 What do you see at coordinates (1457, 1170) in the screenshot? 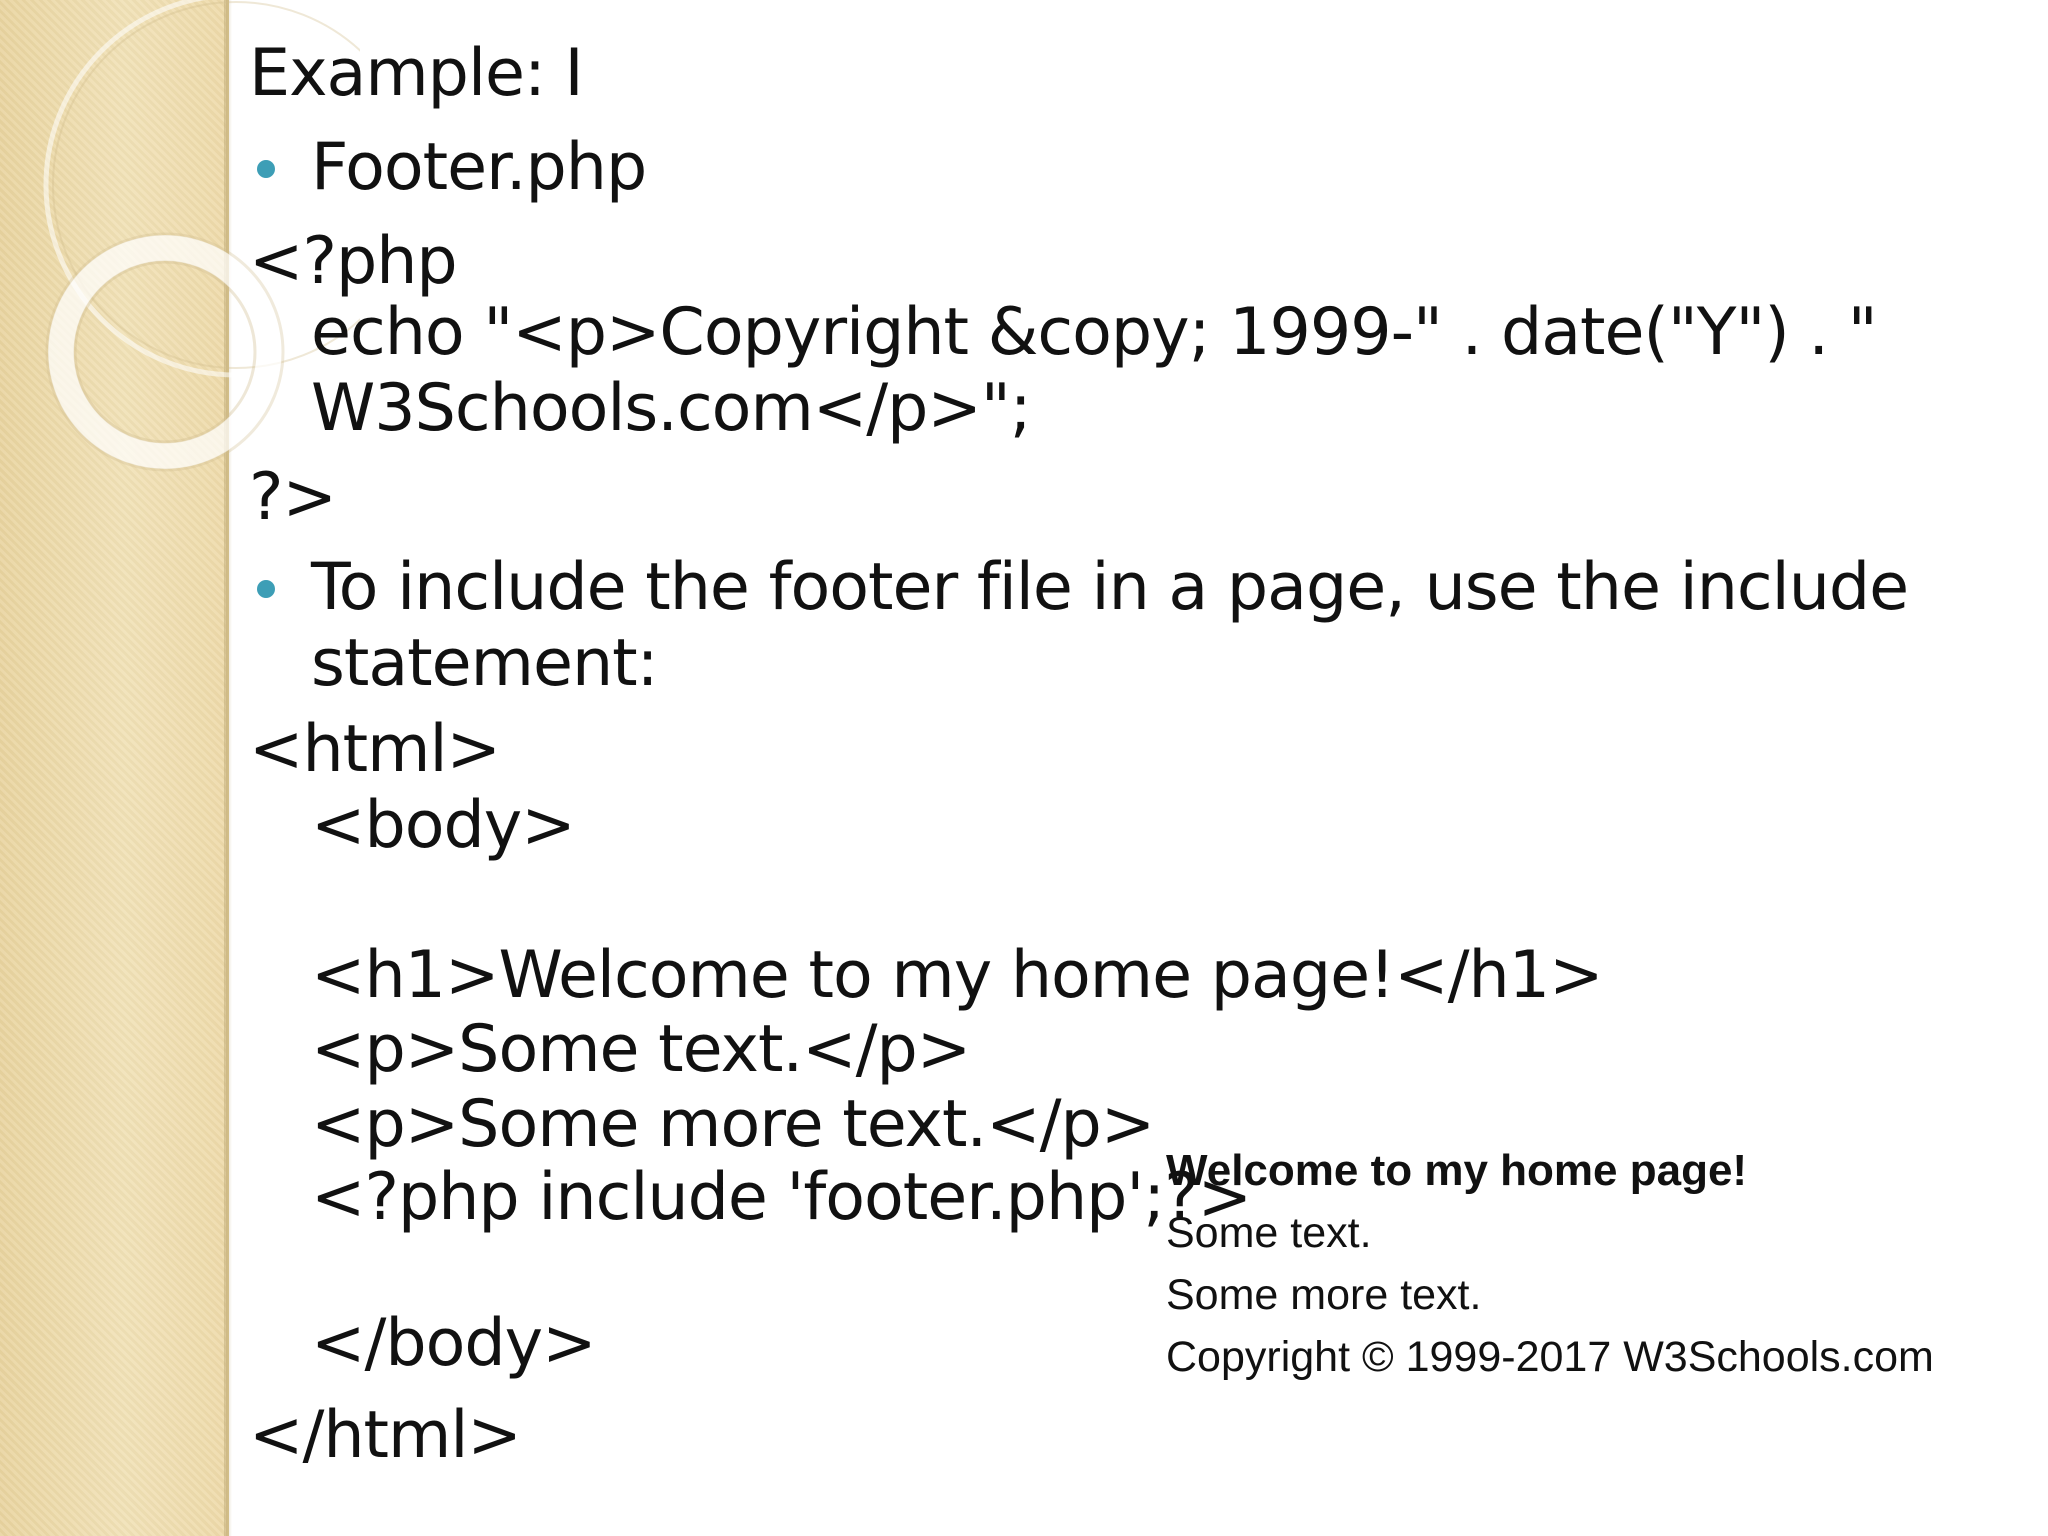
I see `output-heading: Welcome to my home page!` at bounding box center [1457, 1170].